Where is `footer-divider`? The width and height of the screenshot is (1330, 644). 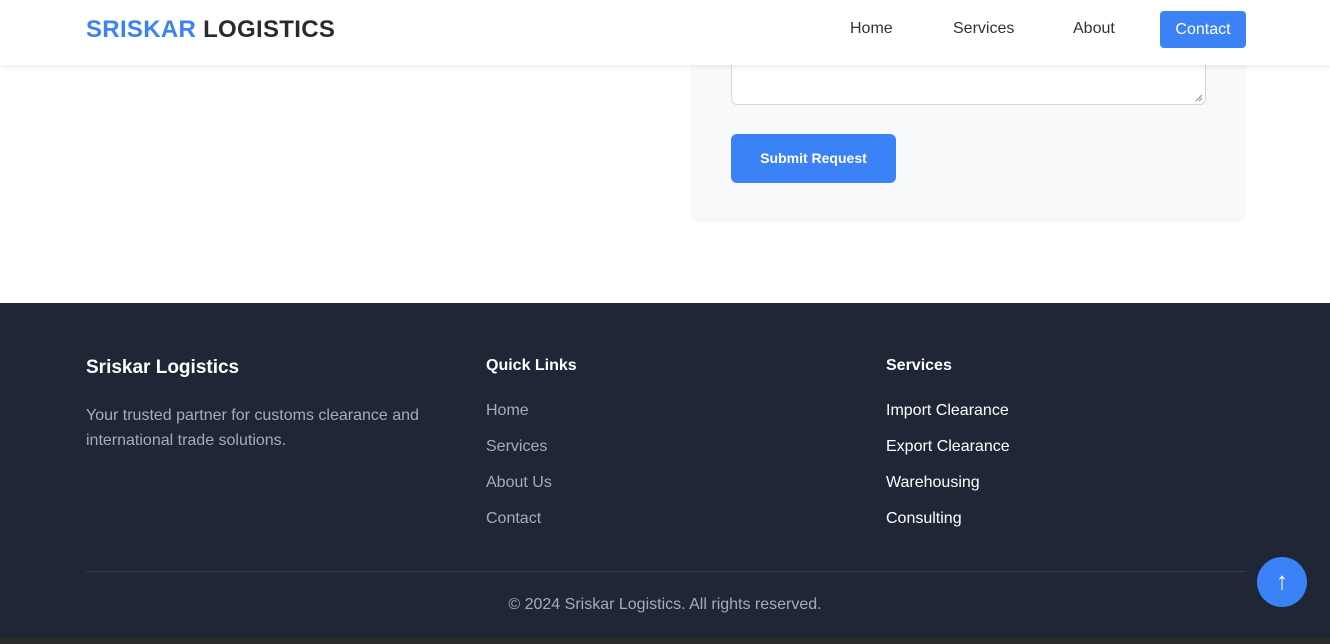
footer-divider is located at coordinates (666, 571).